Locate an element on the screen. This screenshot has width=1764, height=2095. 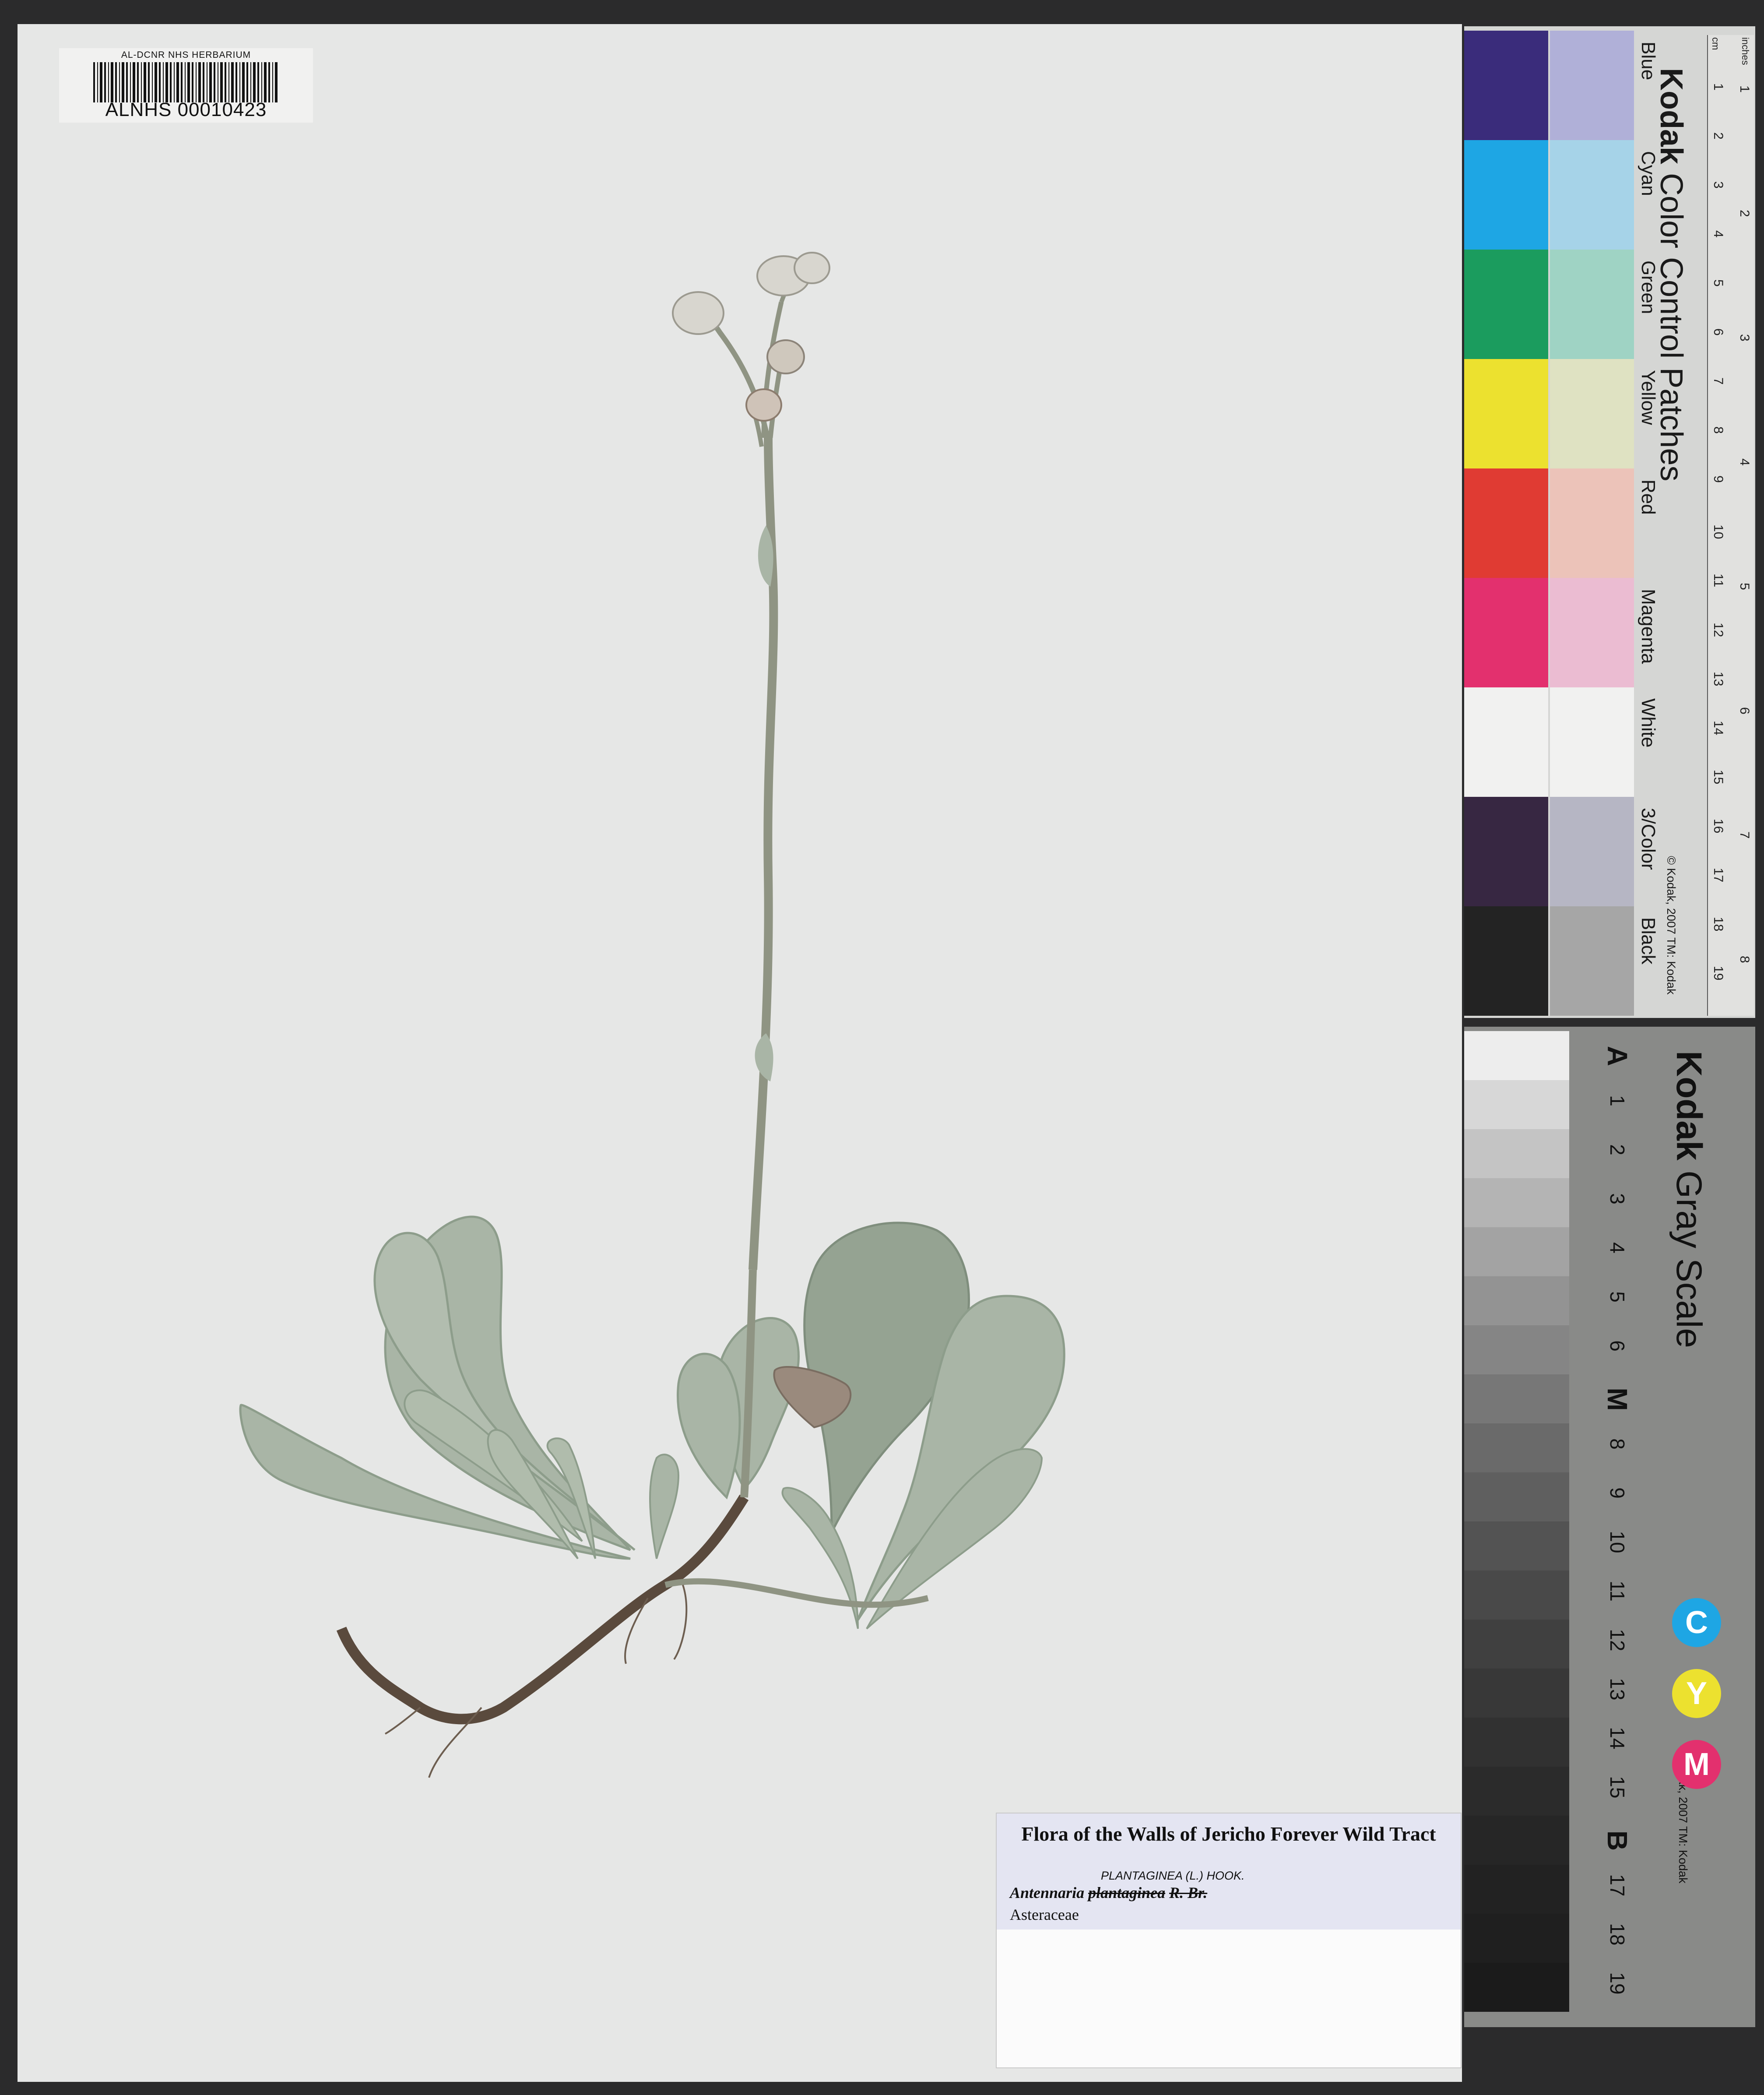
color-patch-3-color-dark is located at coordinates (1506, 851).